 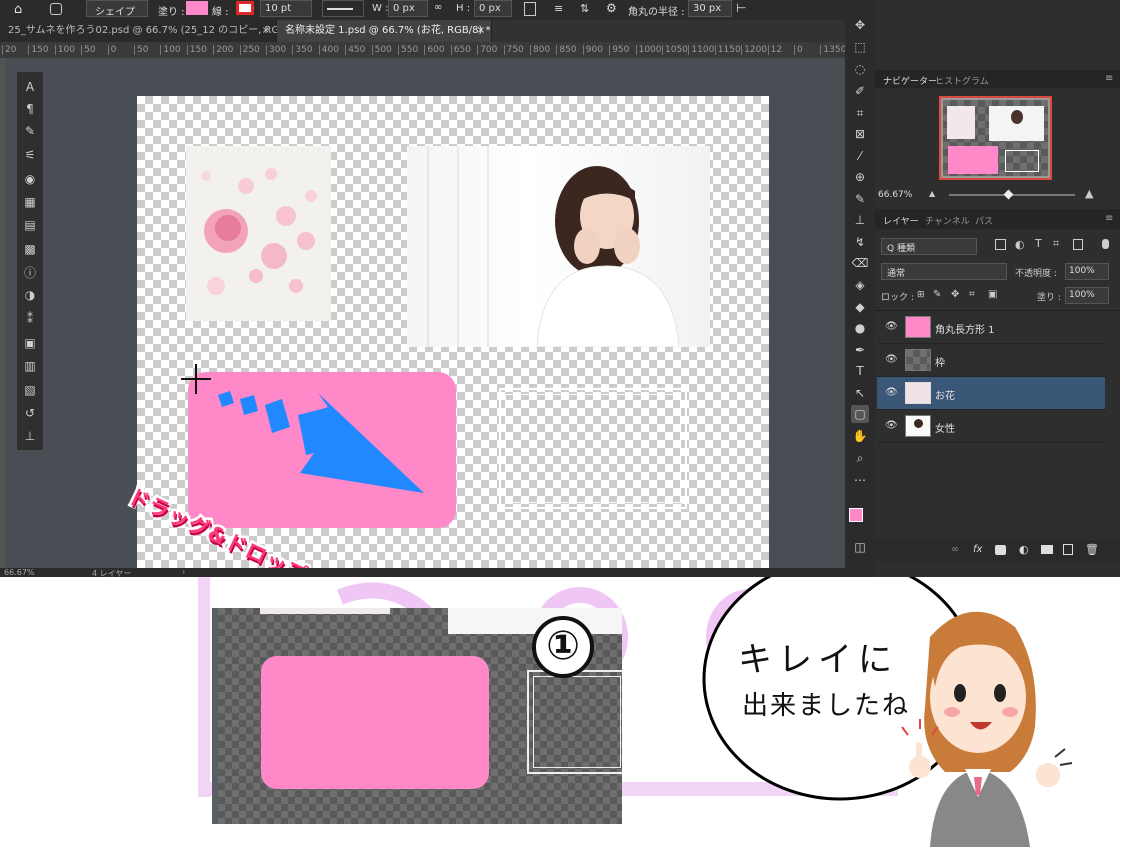 What do you see at coordinates (18, 9) in the screenshot?
I see `home-icon: ⌂` at bounding box center [18, 9].